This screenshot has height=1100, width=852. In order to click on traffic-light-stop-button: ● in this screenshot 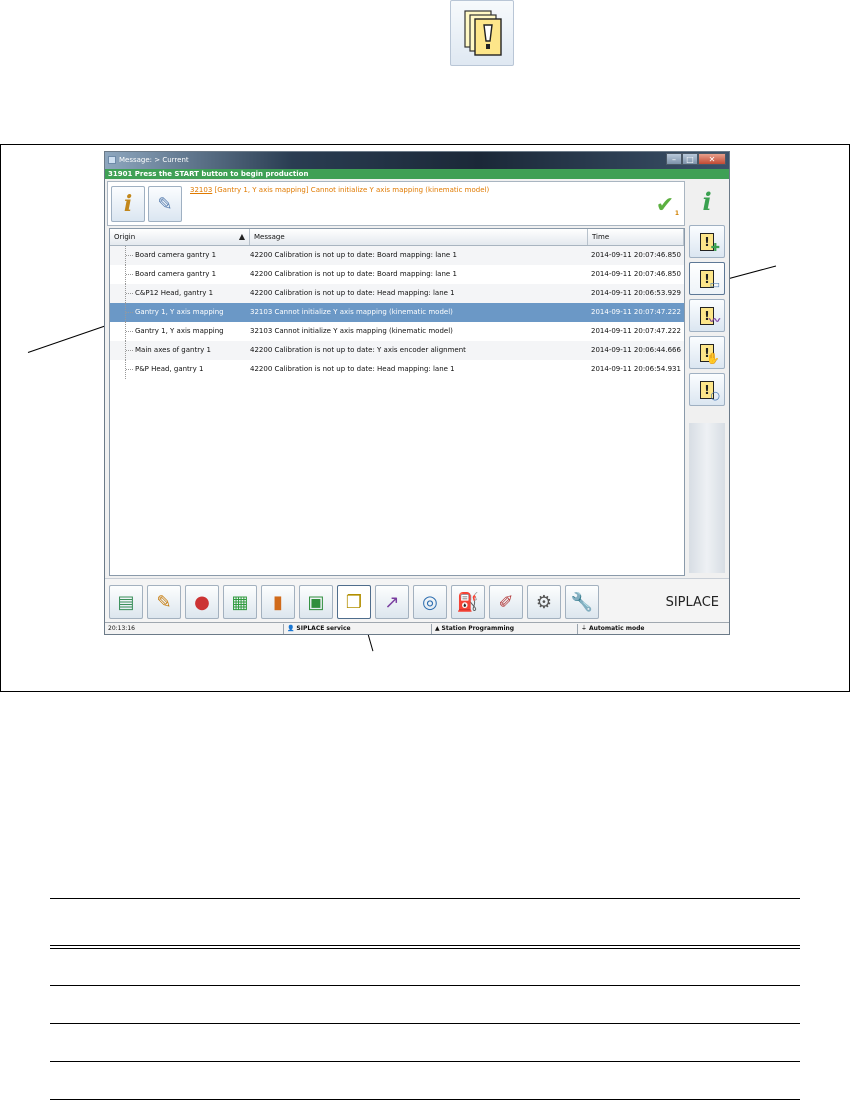, I will do `click(202, 602)`.